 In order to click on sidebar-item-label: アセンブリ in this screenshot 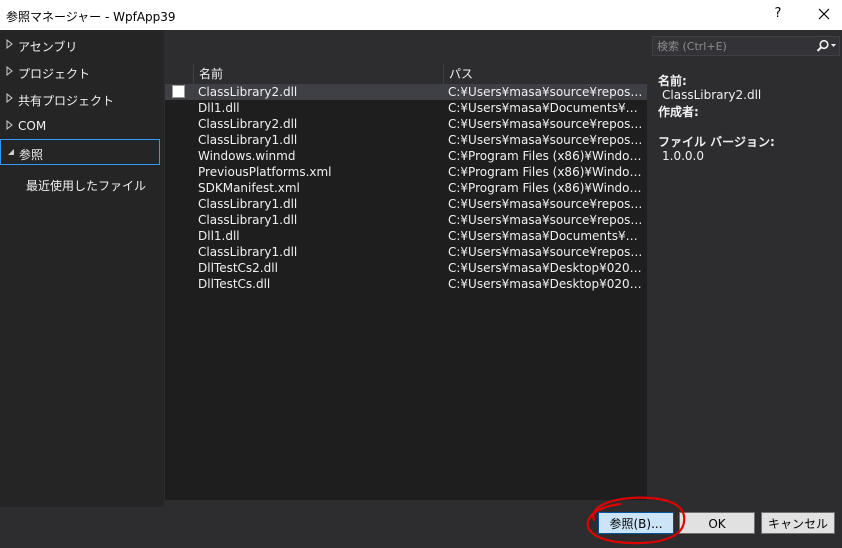, I will do `click(48, 47)`.